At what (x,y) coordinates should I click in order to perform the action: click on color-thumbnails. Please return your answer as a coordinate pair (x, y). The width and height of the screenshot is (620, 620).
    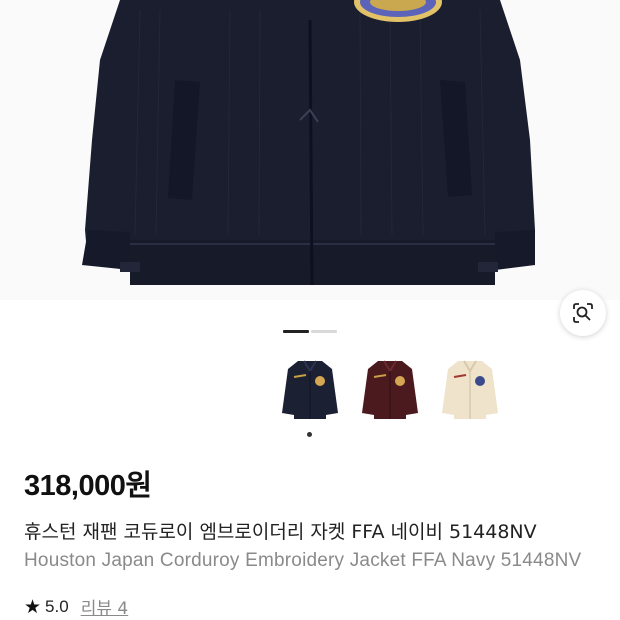
    Looking at the image, I should click on (390, 390).